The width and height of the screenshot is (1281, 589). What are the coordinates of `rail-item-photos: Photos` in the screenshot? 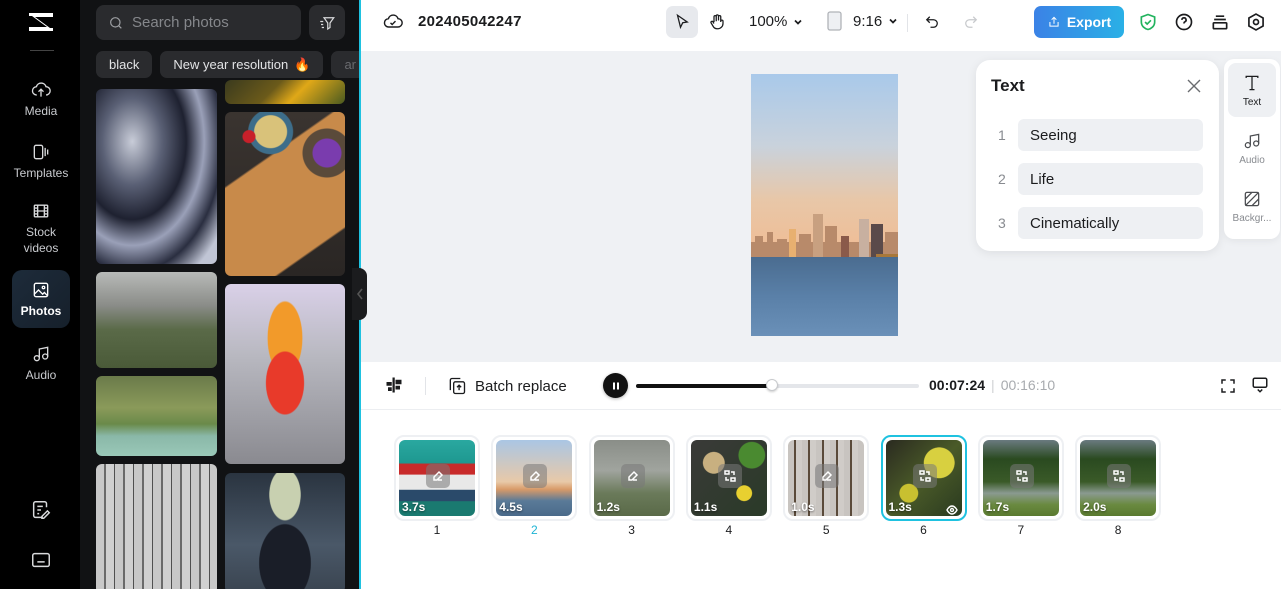 It's located at (41, 299).